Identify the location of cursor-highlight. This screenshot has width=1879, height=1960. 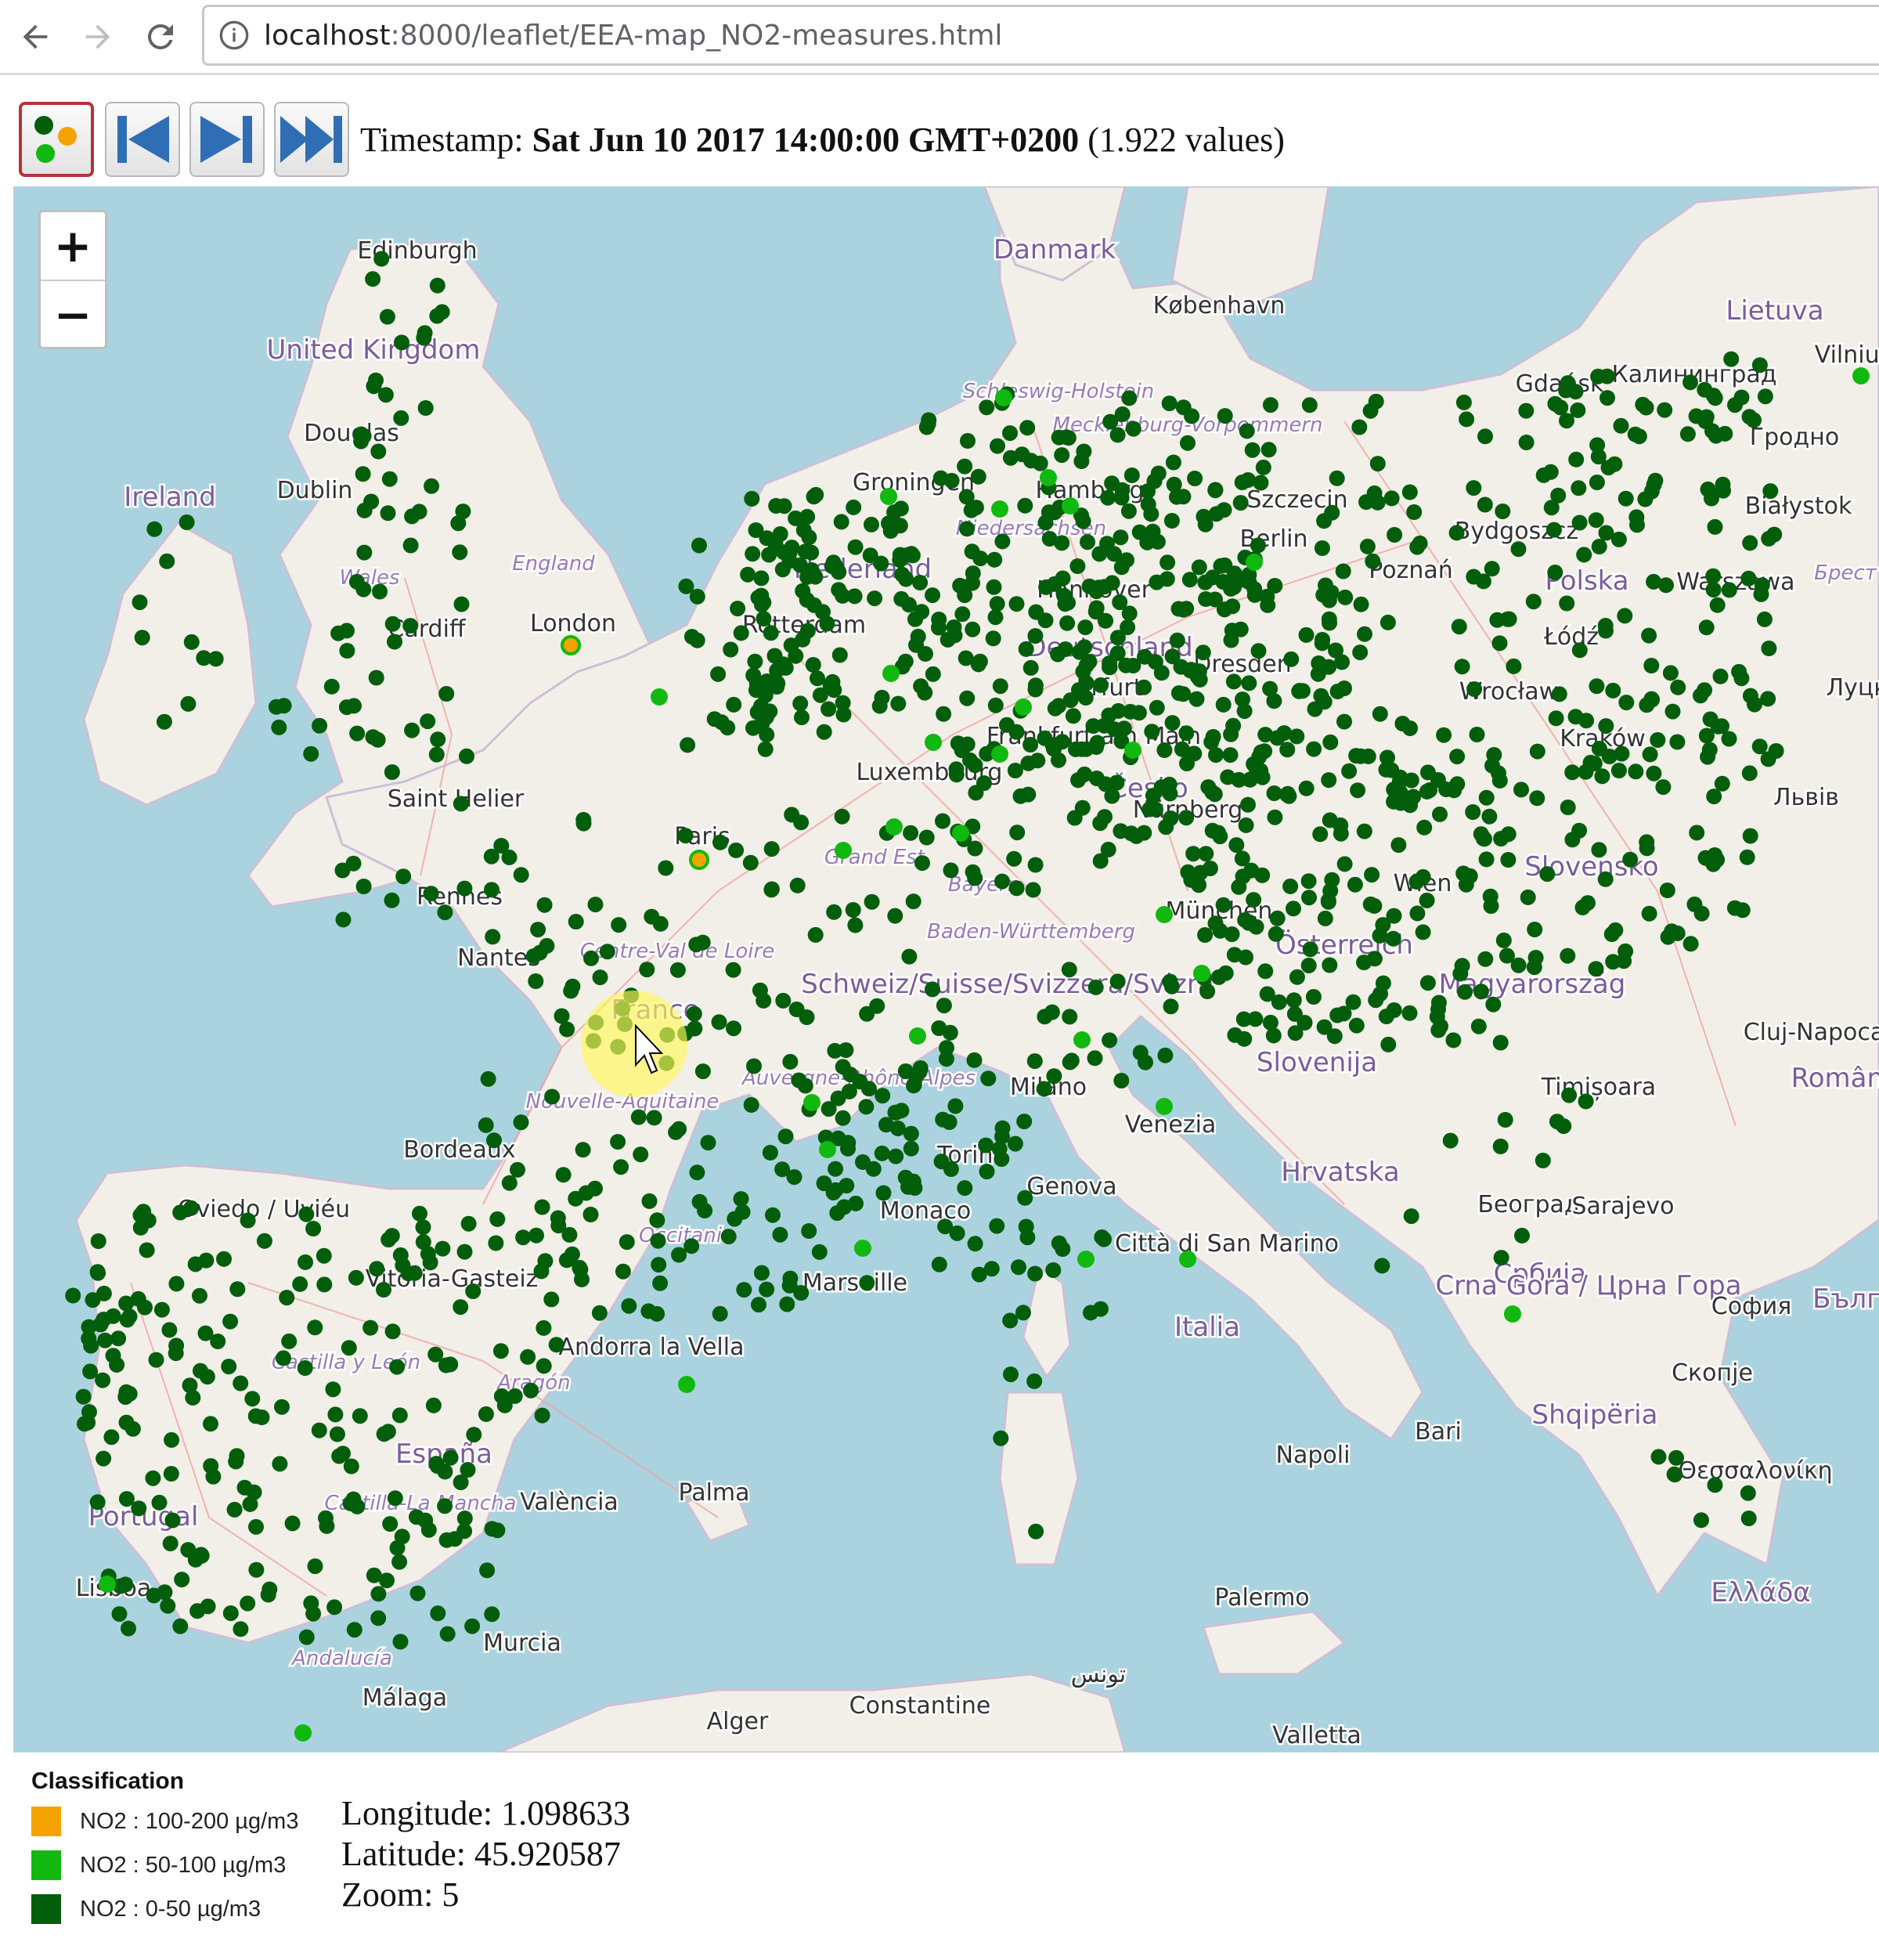
(634, 1044).